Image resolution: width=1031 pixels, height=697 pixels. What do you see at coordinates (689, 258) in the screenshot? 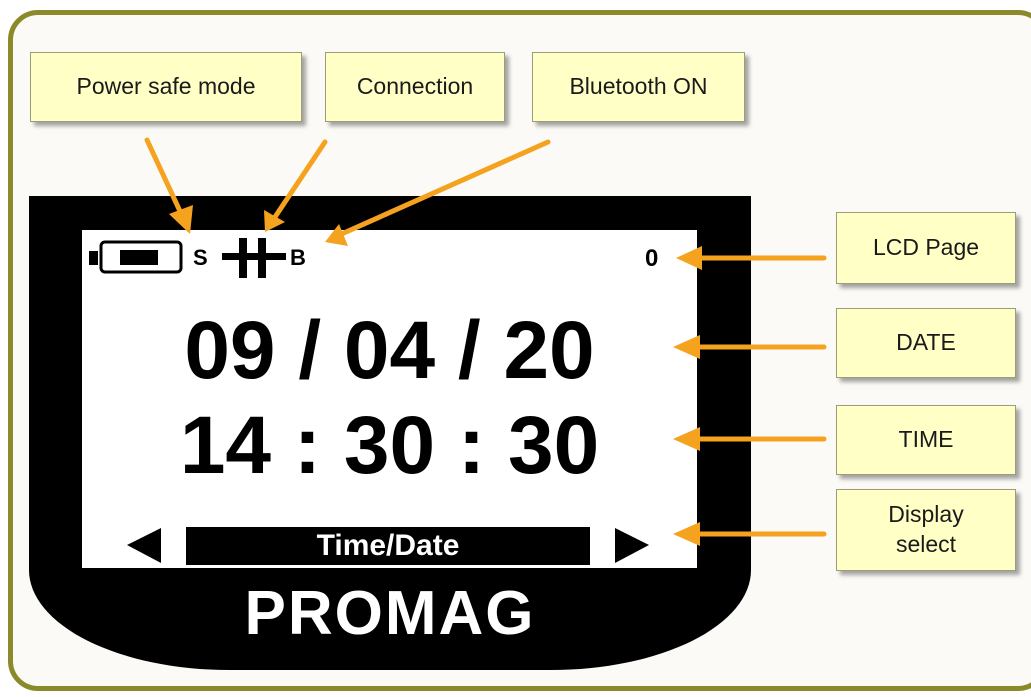
I see `arrowhead-lcd-page` at bounding box center [689, 258].